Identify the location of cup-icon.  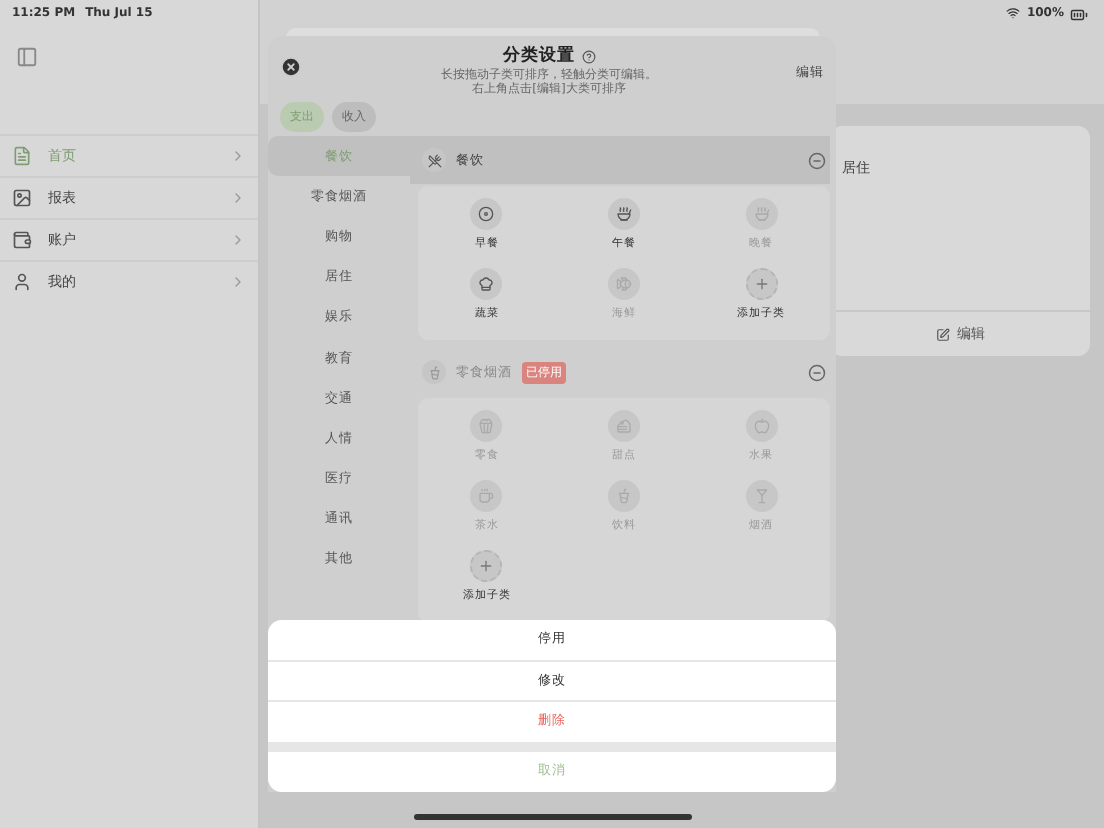
(486, 496).